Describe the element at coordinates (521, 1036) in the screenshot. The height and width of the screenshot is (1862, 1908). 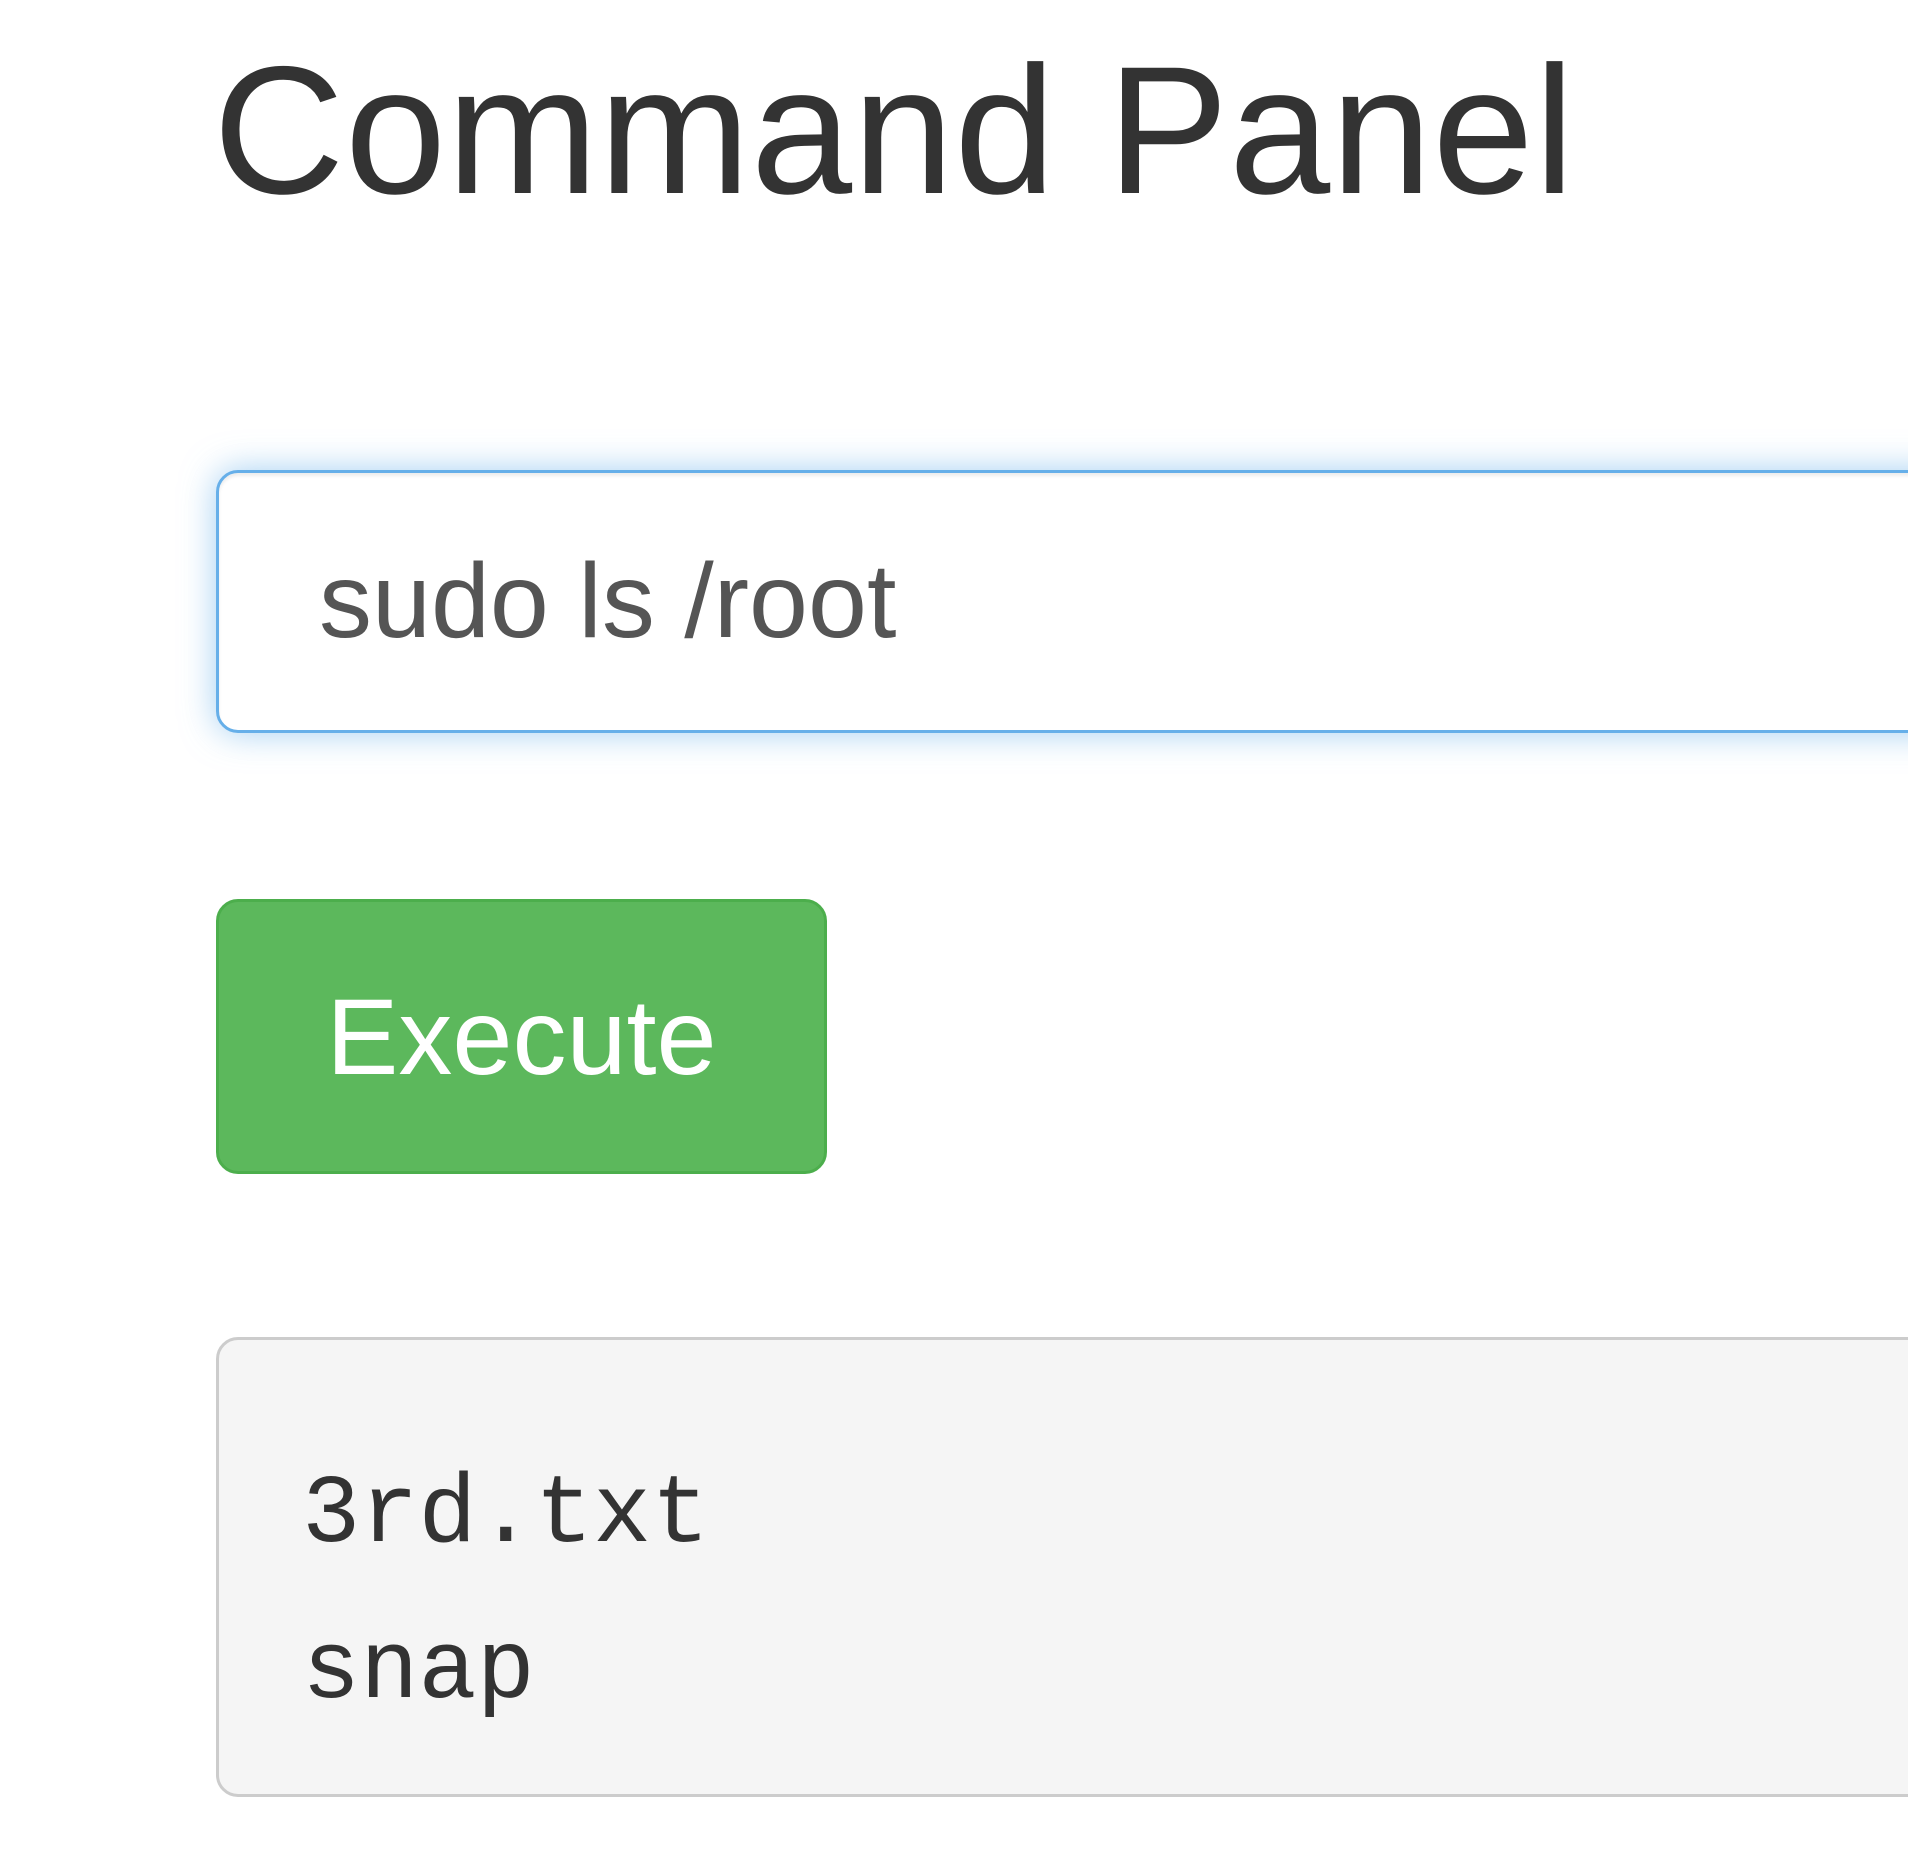
I see `execute-button: Execute` at that location.